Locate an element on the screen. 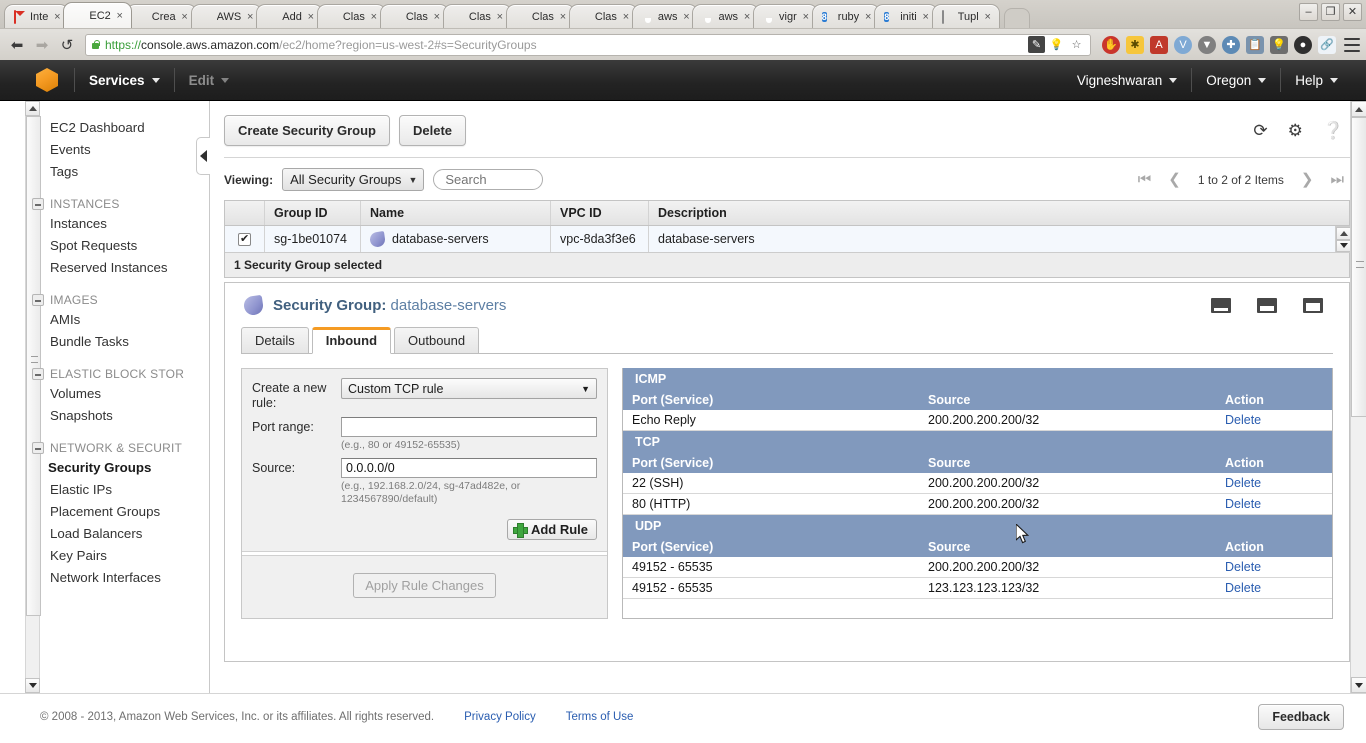  tab-details: Details is located at coordinates (275, 340).